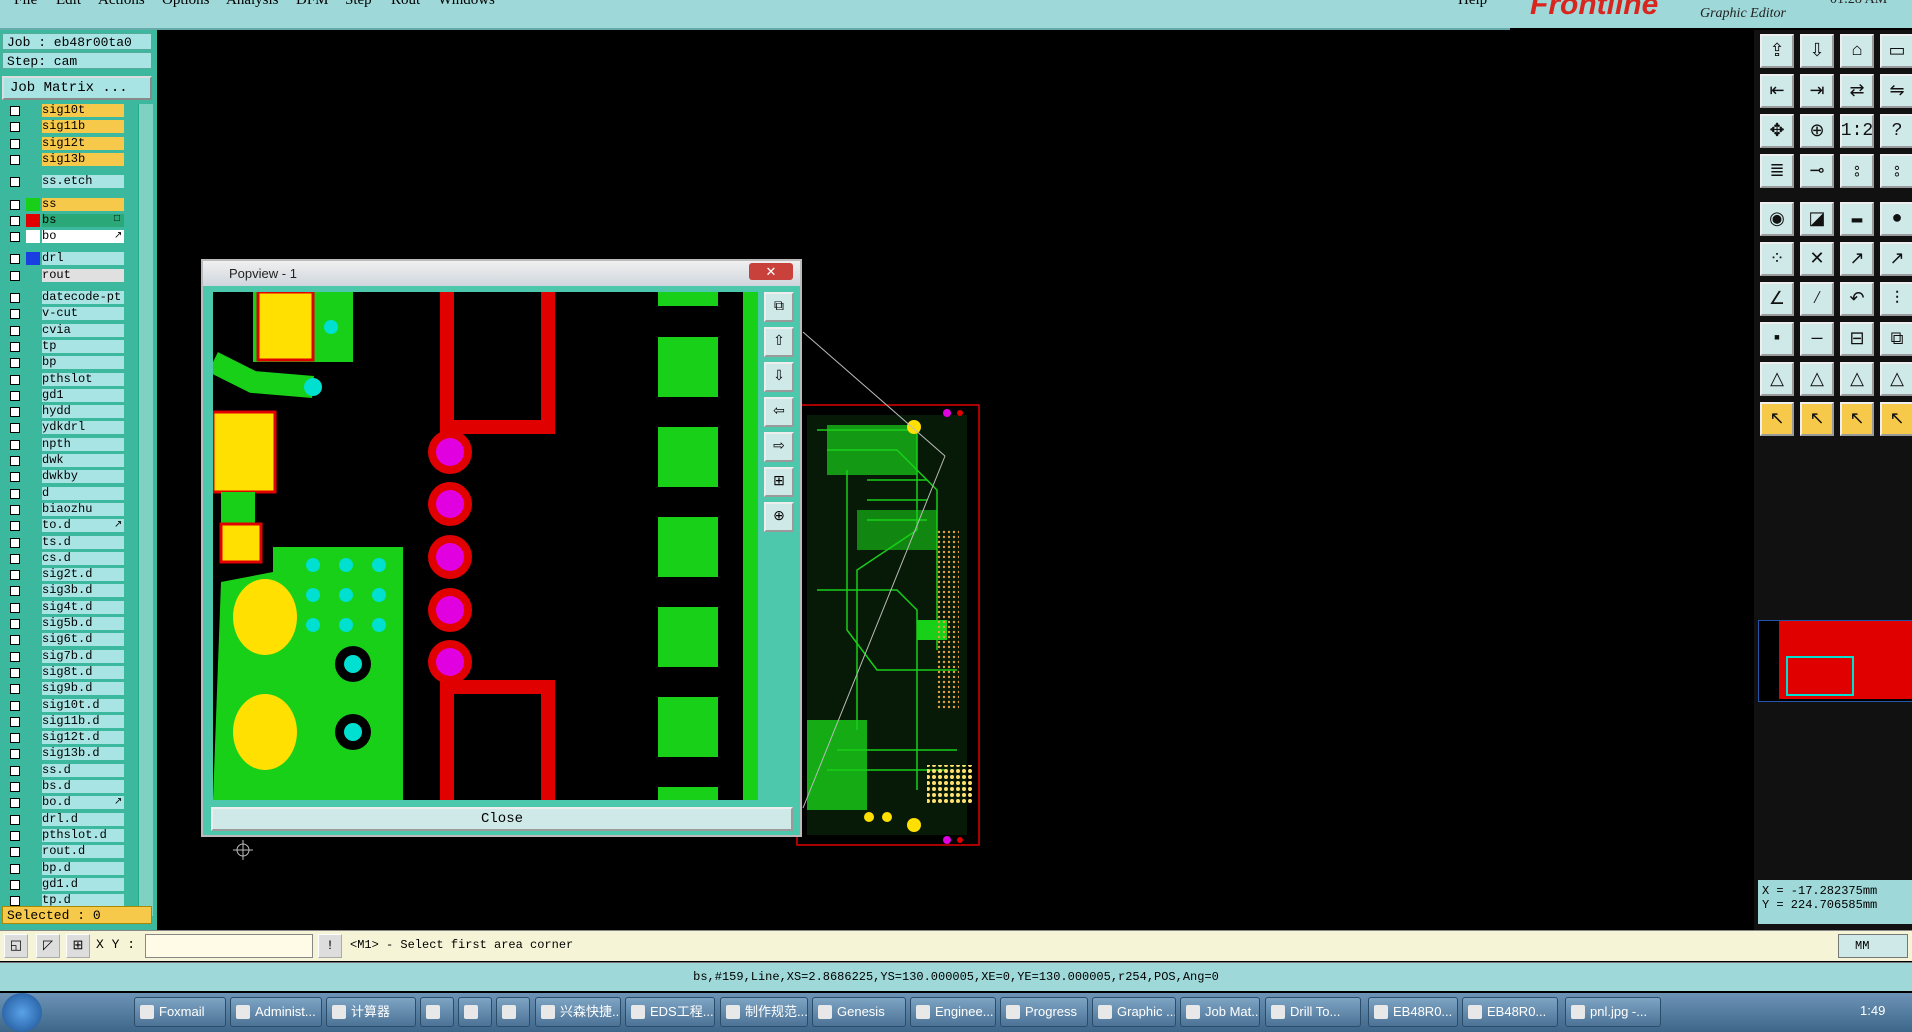 This screenshot has height=1032, width=1912. I want to click on layer-name: sig11b.d, so click(83, 721).